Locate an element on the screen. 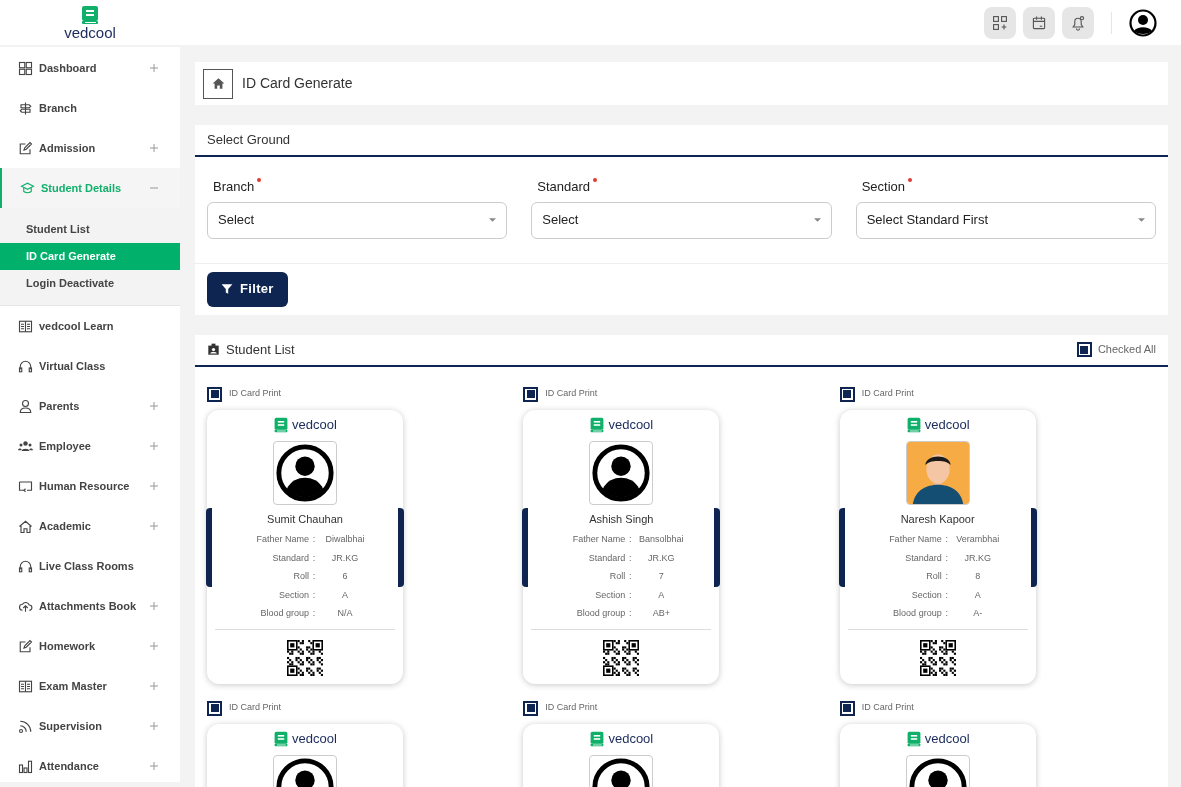 The width and height of the screenshot is (1181, 787). bell-icon is located at coordinates (1078, 22).